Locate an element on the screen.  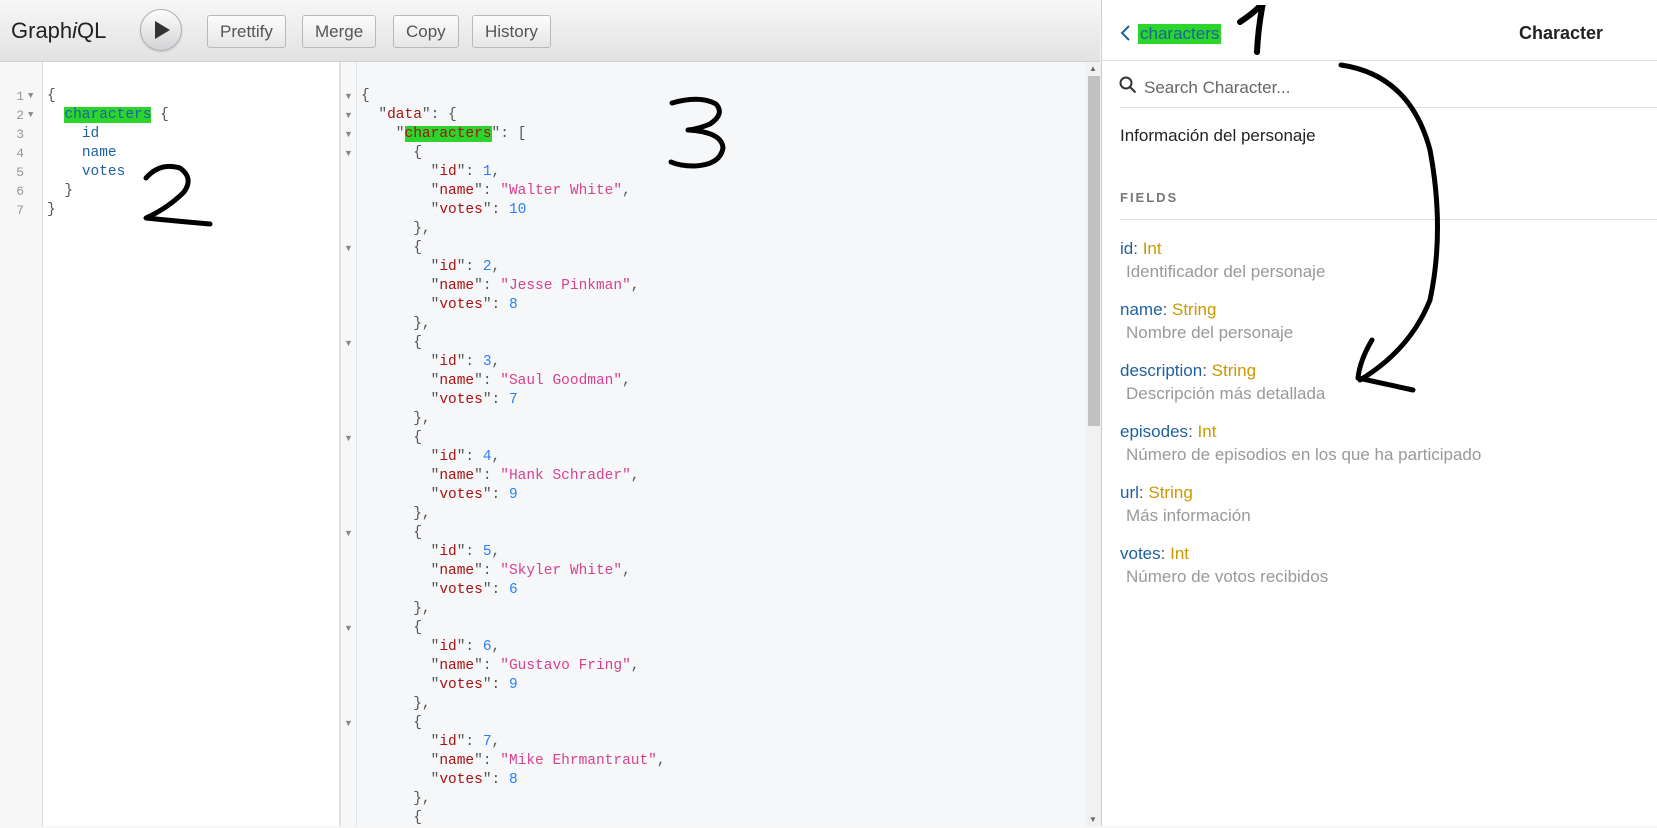
query-line: characters { is located at coordinates (116, 115).